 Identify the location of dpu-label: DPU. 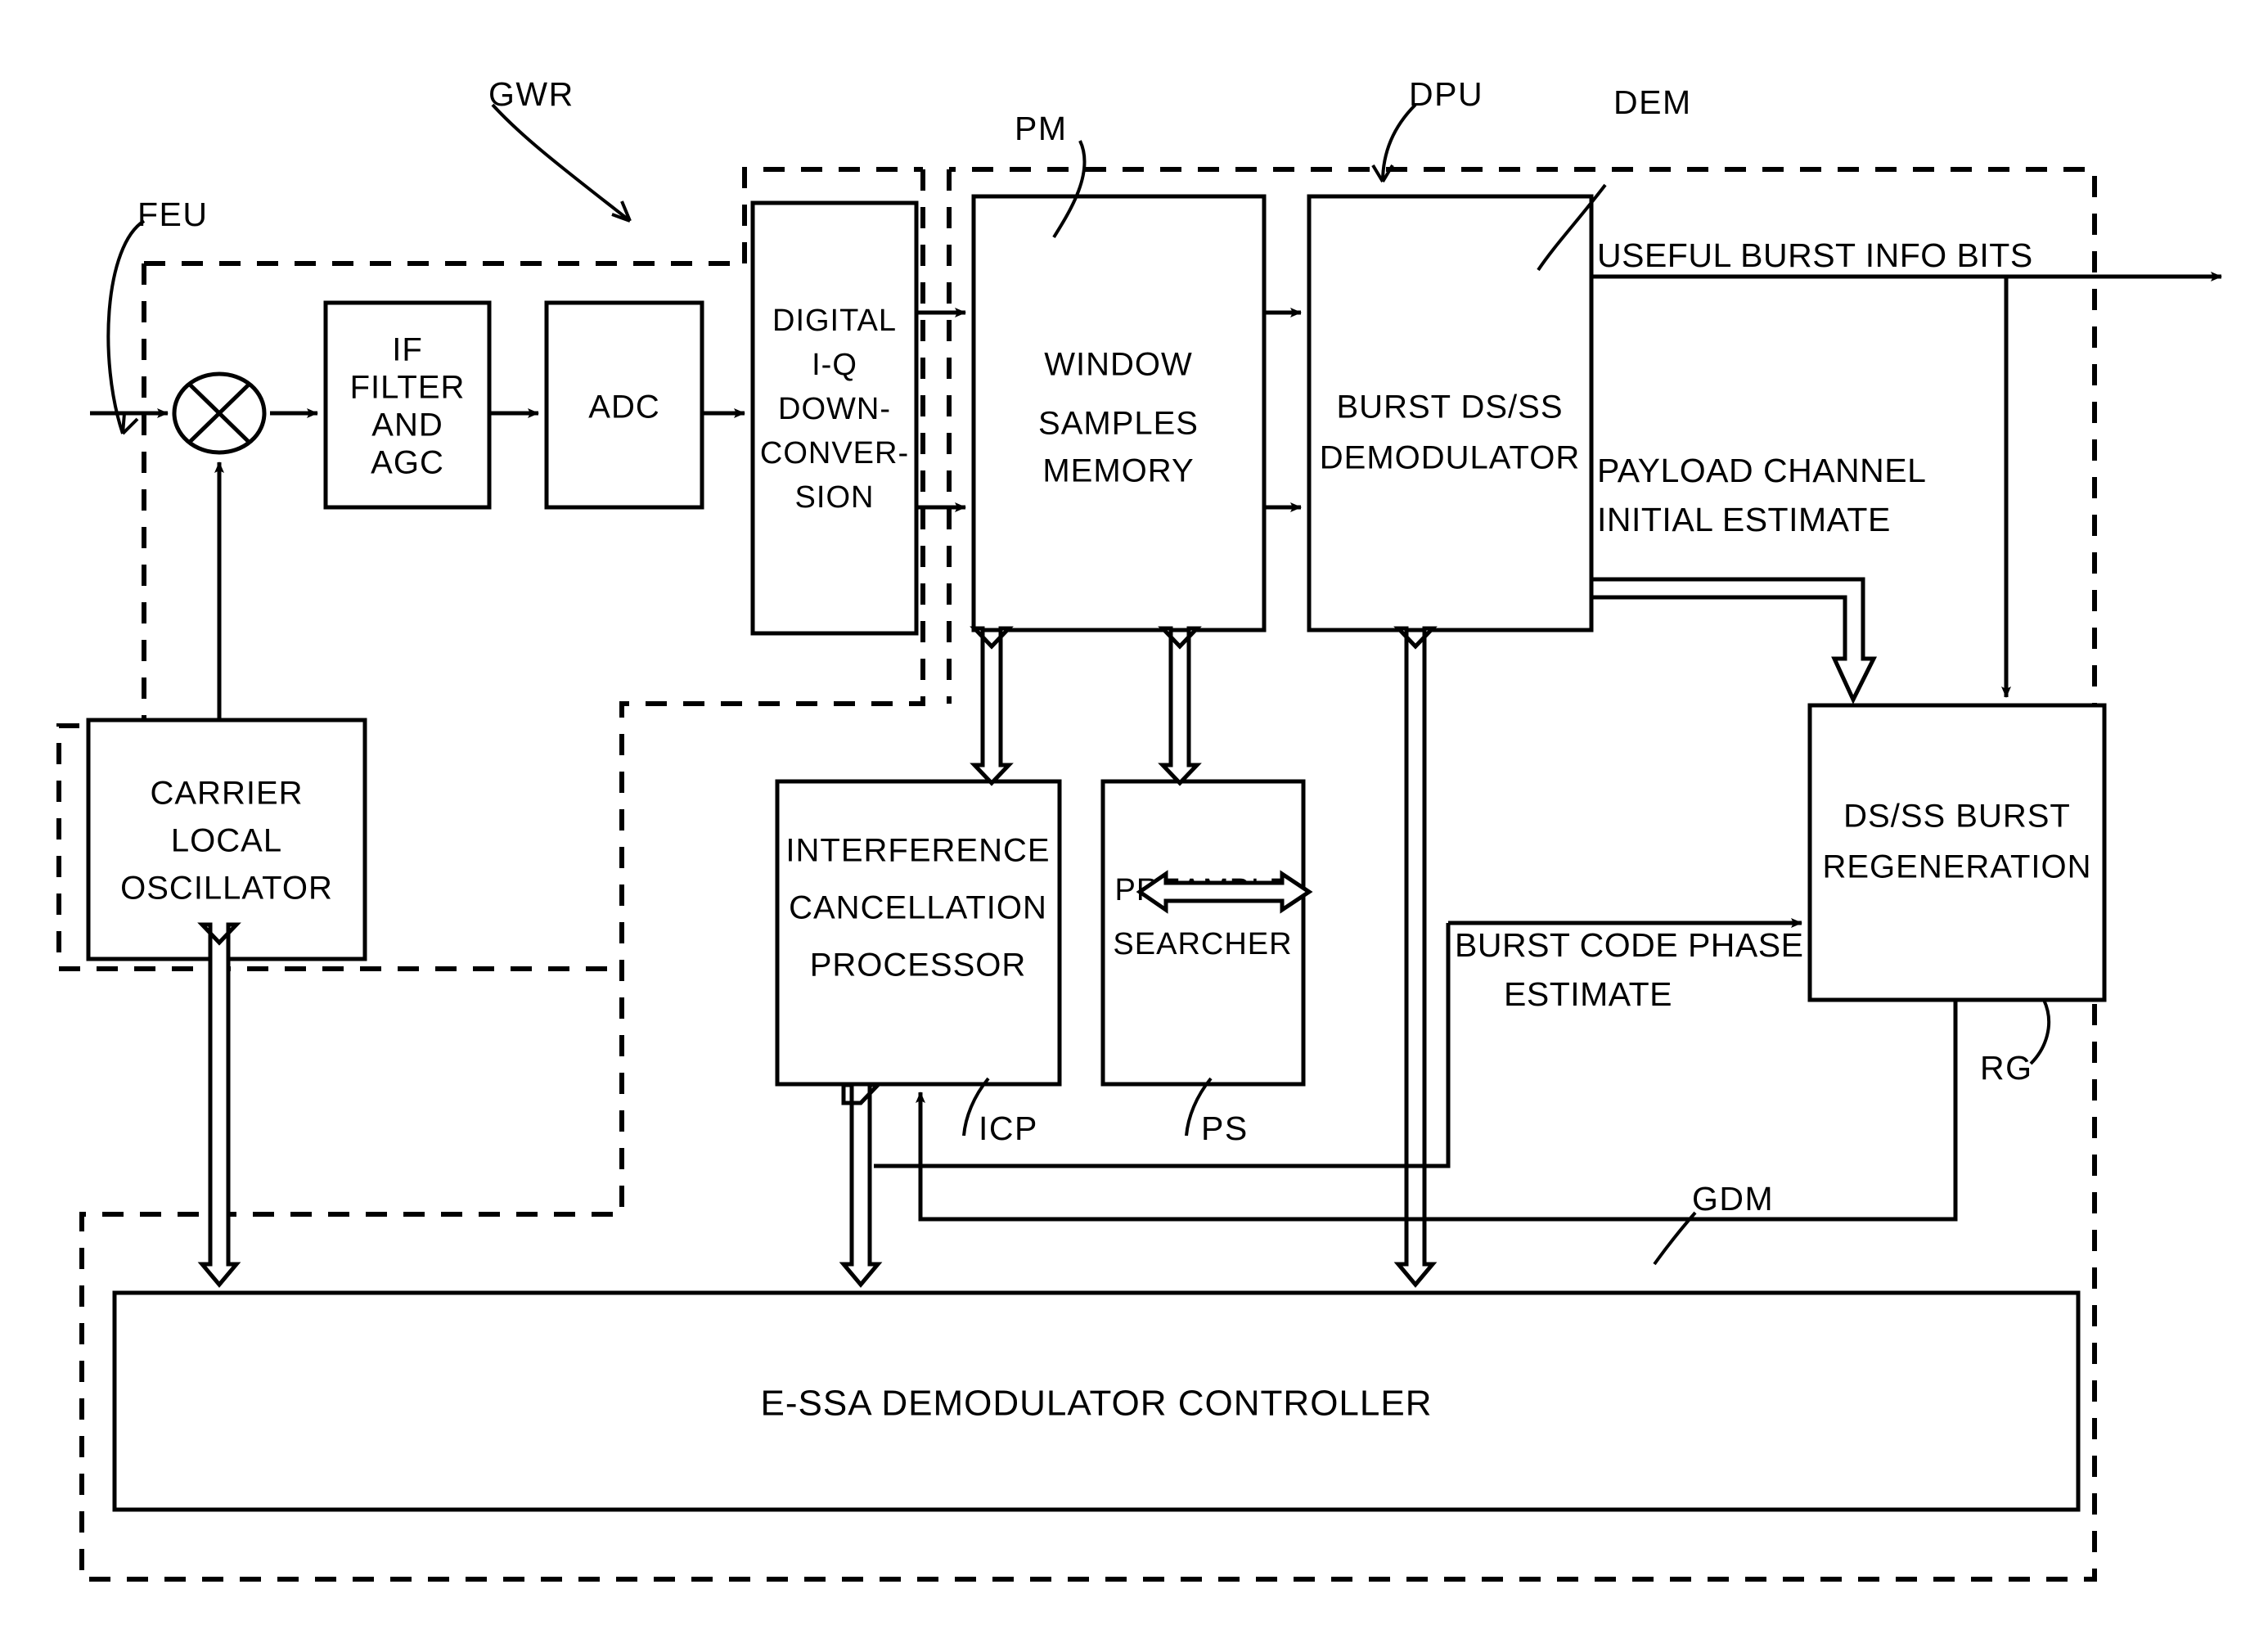
(1446, 94).